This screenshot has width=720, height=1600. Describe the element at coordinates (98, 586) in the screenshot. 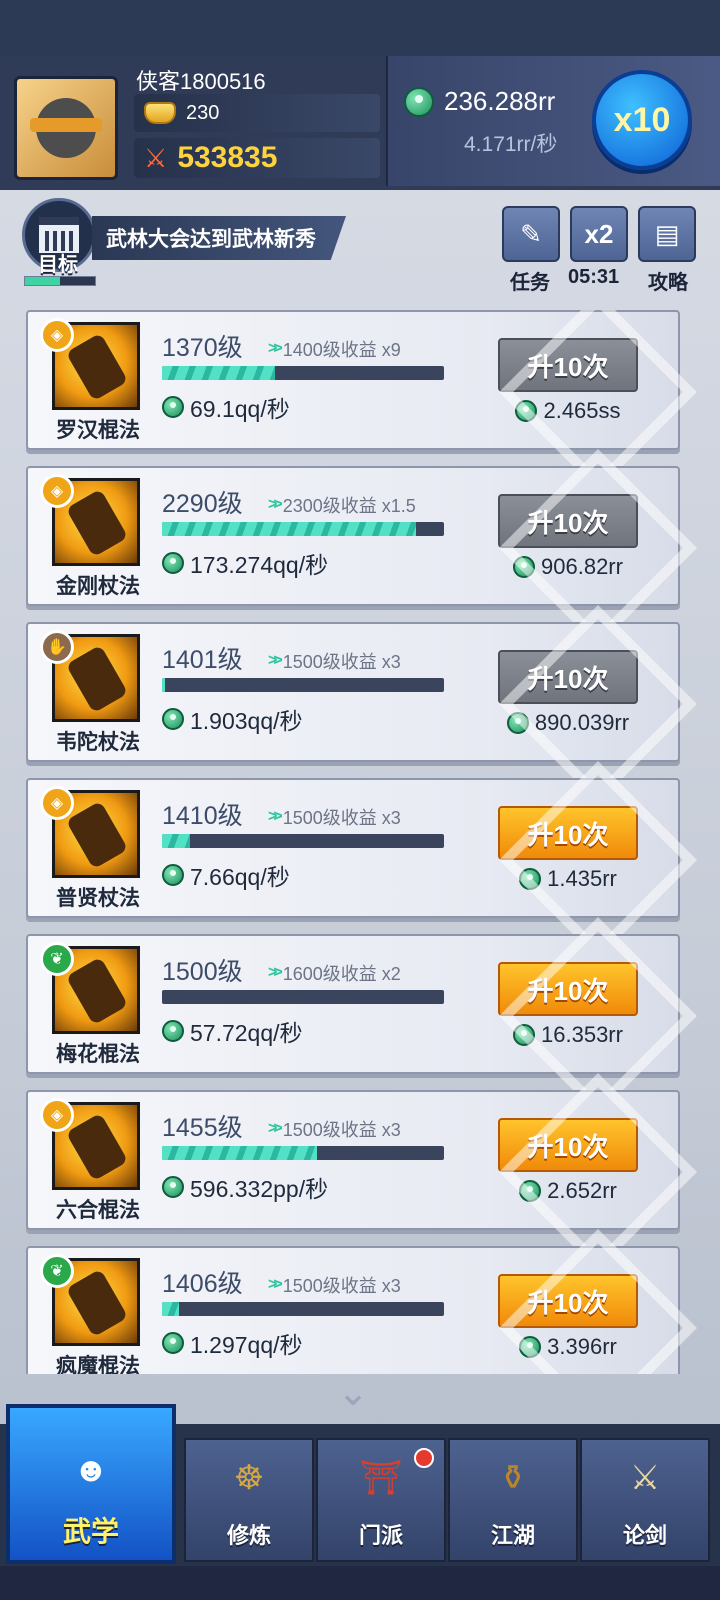

I see `skill-name: 金刚杖法` at that location.